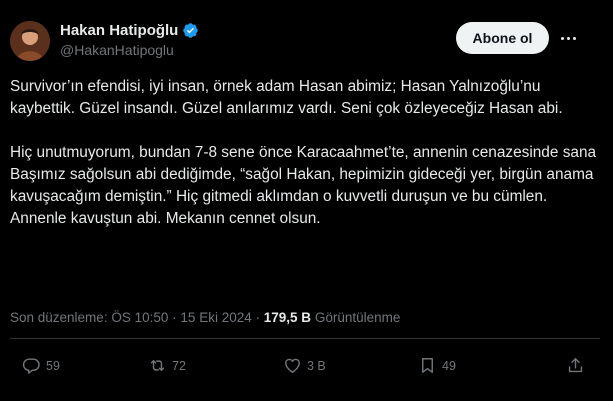 Image resolution: width=613 pixels, height=401 pixels. Describe the element at coordinates (568, 38) in the screenshot. I see `more-options-icon` at that location.